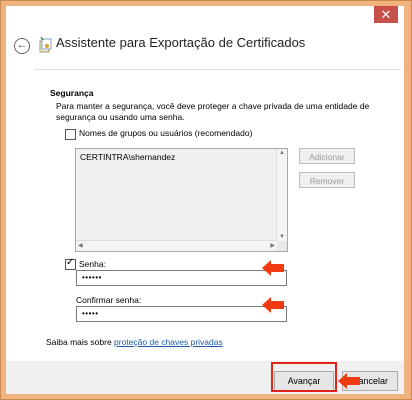  I want to click on confirm-password-label: Confirmar senha:, so click(109, 300).